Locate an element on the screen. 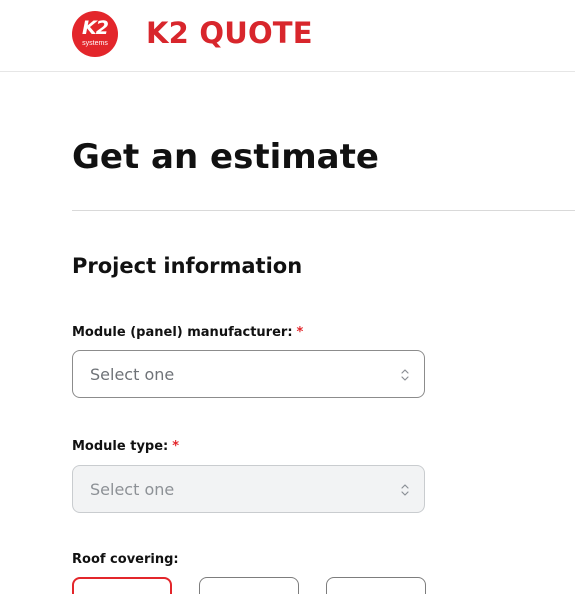 This screenshot has width=575, height=594. manufacturer-label-text: Module (panel) manufacturer: is located at coordinates (182, 332).